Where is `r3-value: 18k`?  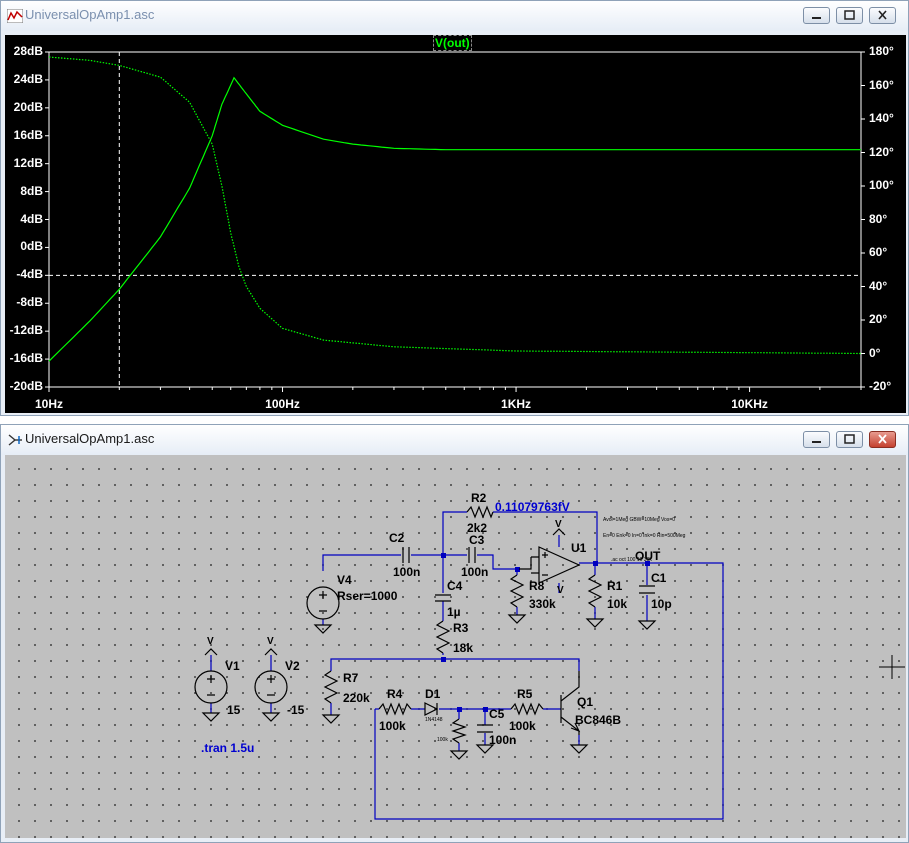 r3-value: 18k is located at coordinates (463, 648).